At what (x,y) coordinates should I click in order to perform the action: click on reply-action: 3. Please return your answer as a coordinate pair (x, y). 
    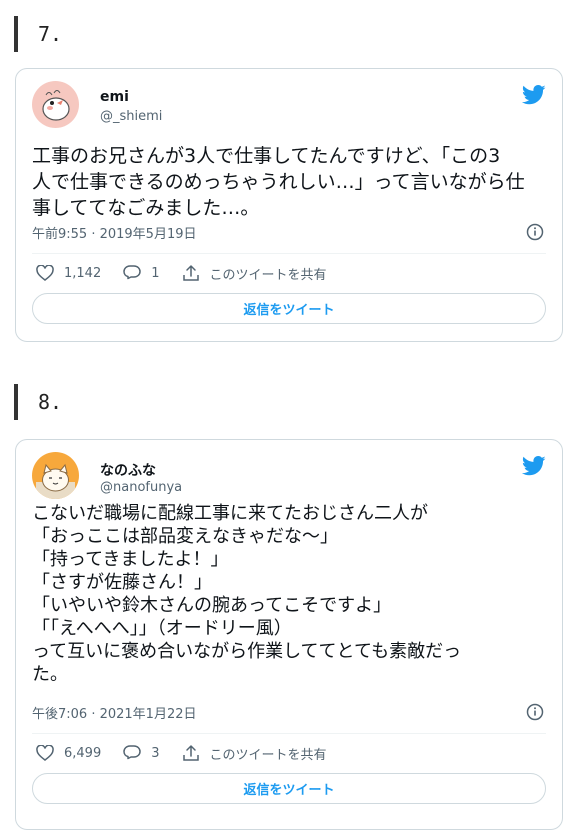
    Looking at the image, I should click on (141, 753).